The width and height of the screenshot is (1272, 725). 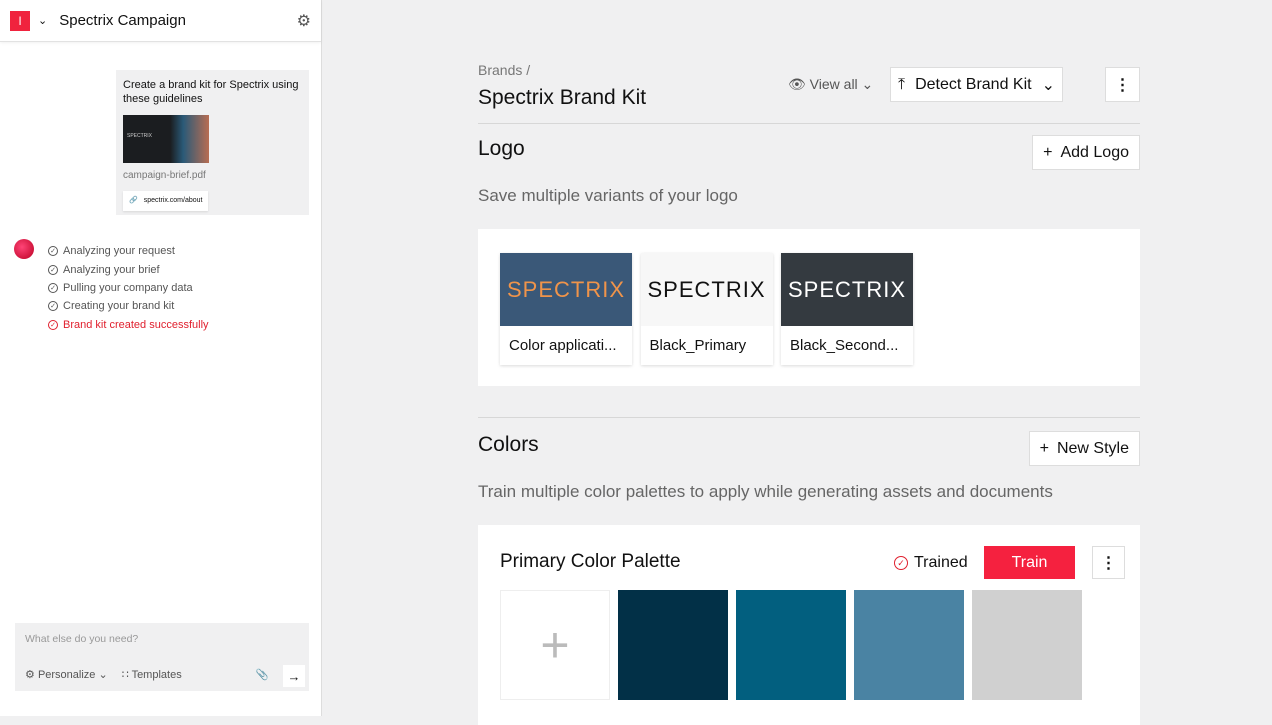 What do you see at coordinates (941, 562) in the screenshot?
I see `trained-label: Trained` at bounding box center [941, 562].